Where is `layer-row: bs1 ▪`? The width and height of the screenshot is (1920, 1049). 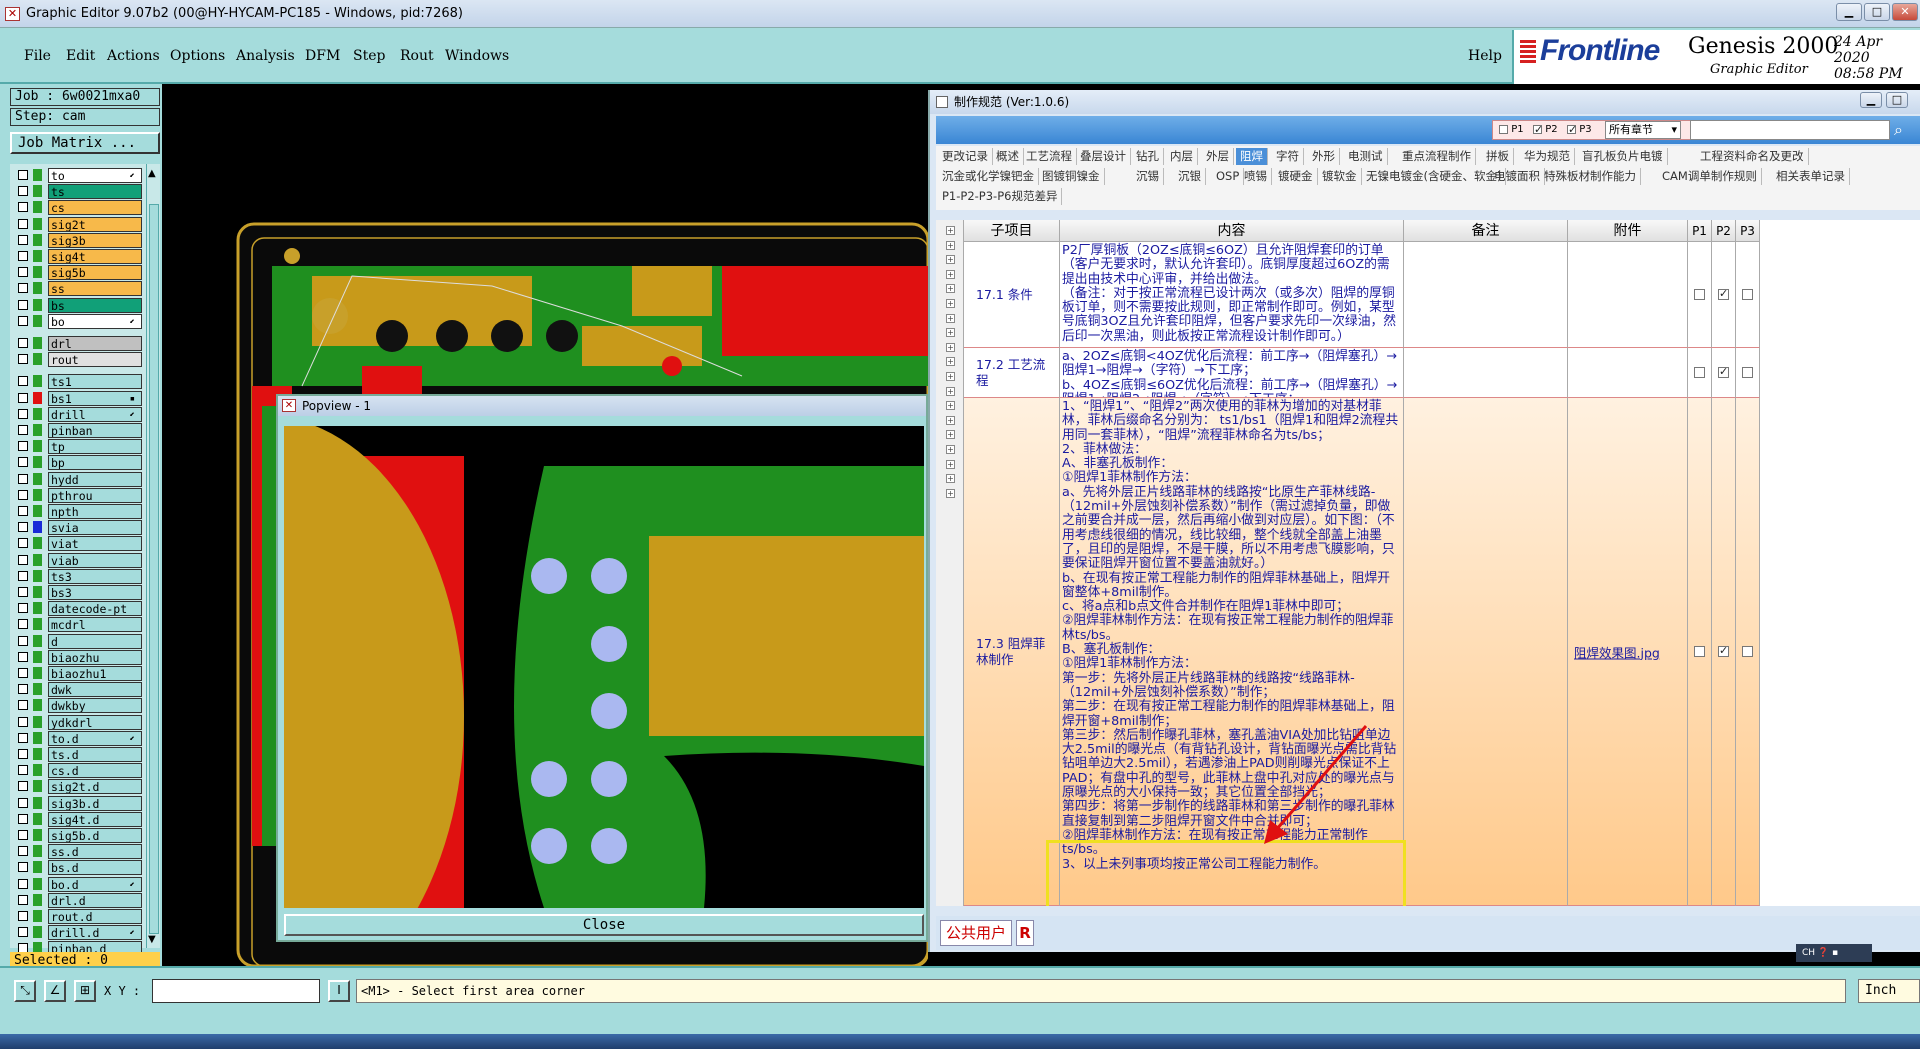 layer-row: bs1 ▪ is located at coordinates (78, 398).